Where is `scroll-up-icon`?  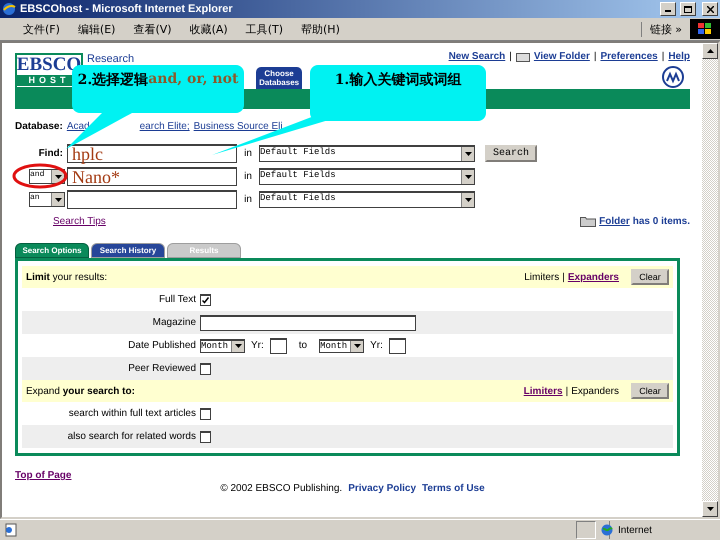
scroll-up-icon is located at coordinates (710, 51).